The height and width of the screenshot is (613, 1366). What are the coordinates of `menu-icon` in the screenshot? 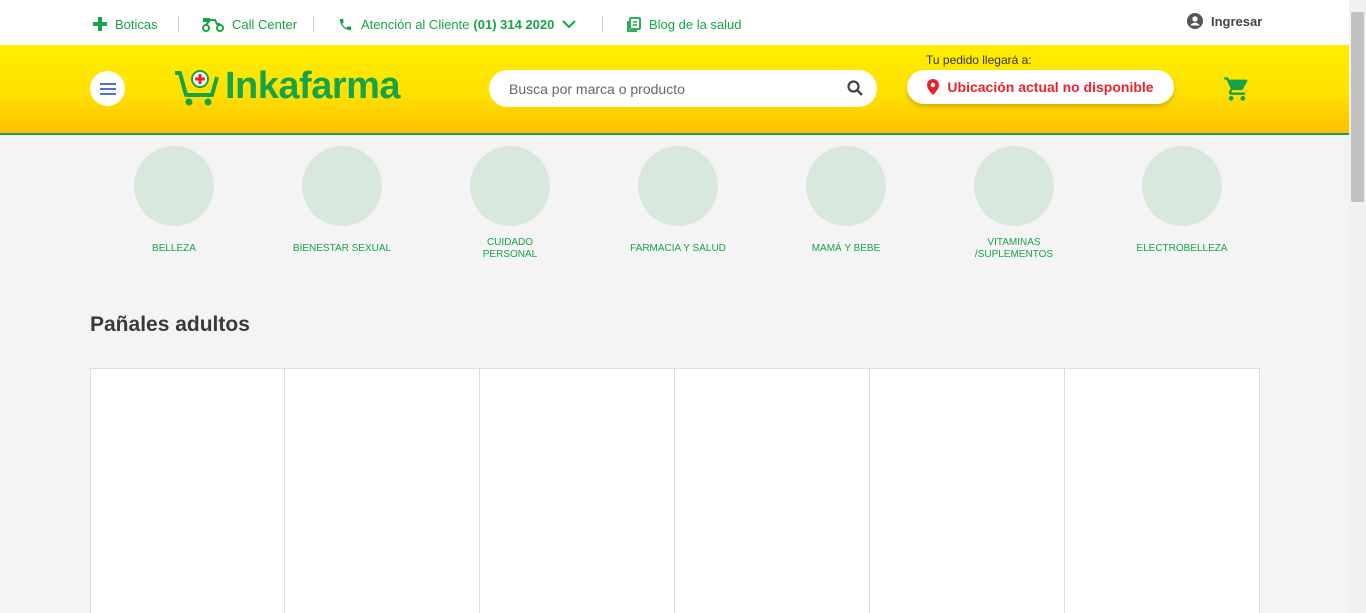 It's located at (107, 88).